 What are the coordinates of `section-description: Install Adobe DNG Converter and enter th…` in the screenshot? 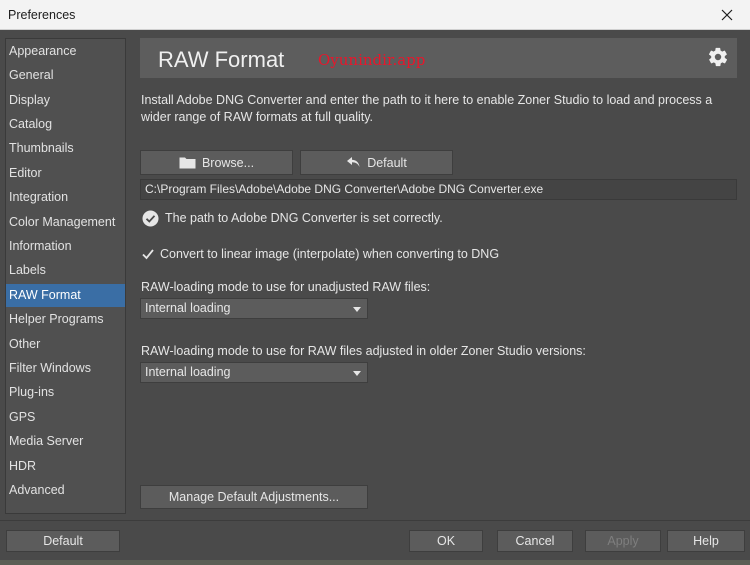 It's located at (427, 108).